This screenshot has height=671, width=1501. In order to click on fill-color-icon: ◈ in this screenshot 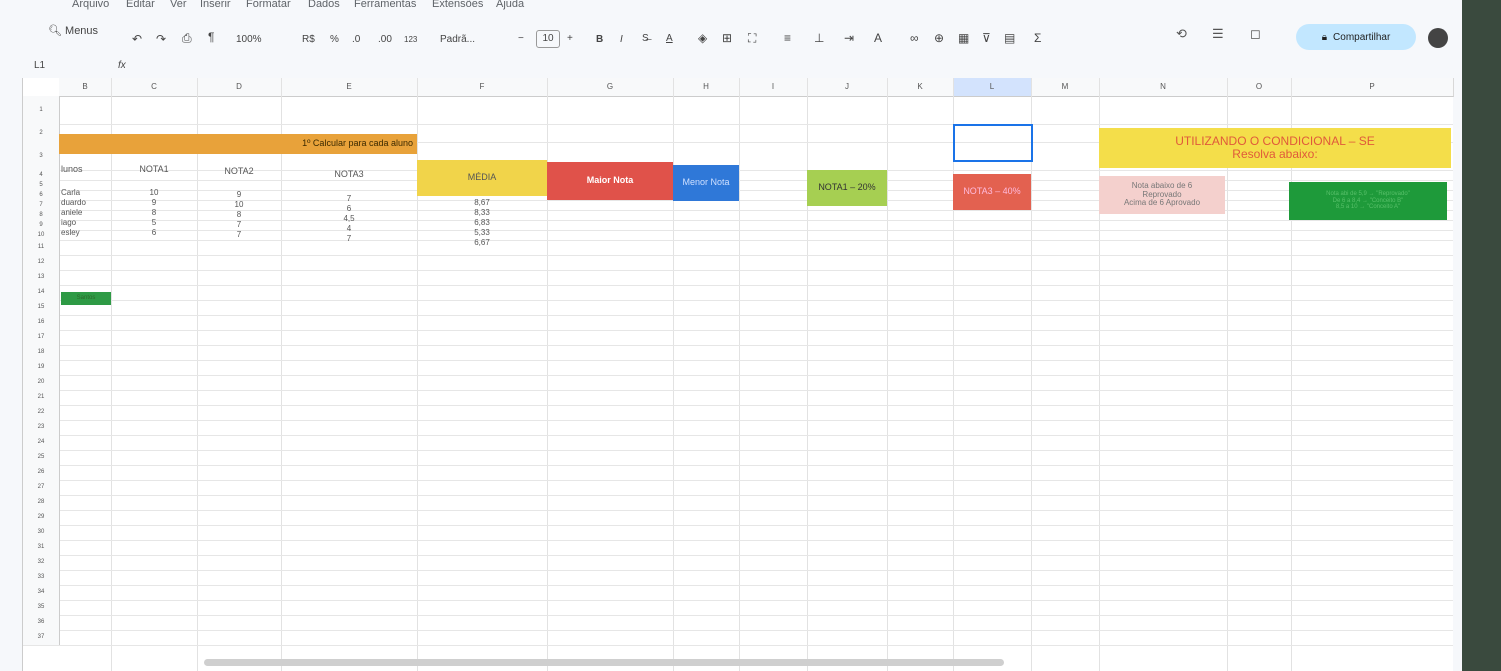, I will do `click(702, 38)`.